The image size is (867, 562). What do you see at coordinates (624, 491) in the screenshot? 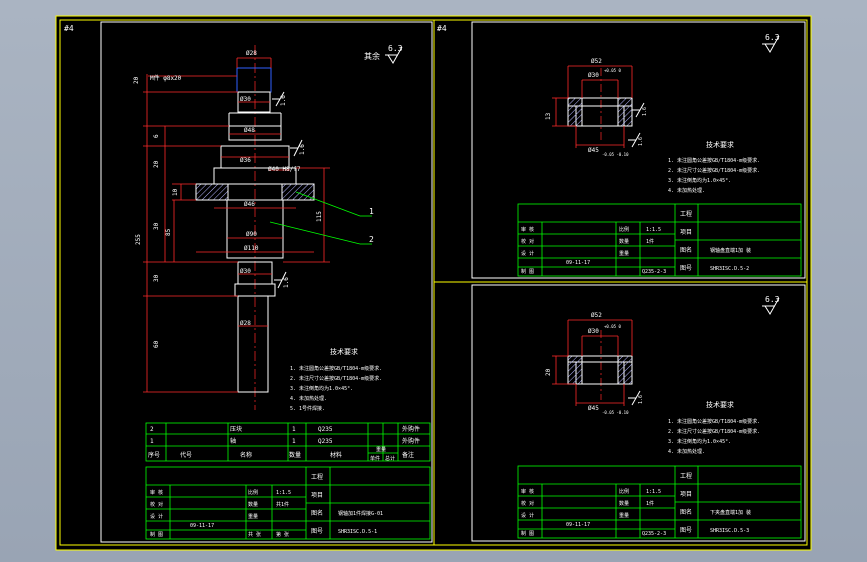
I see `tb-scale-label: 比例` at bounding box center [624, 491].